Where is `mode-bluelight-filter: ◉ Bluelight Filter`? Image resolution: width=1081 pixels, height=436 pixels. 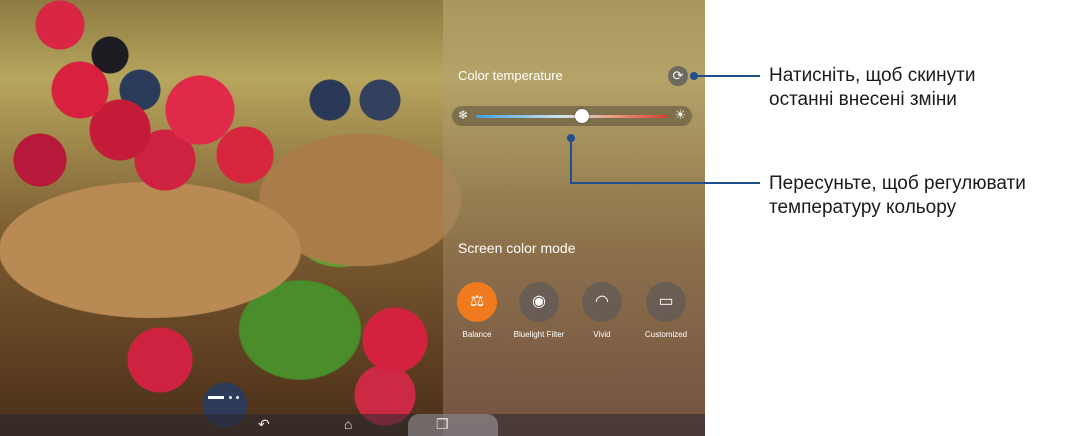 mode-bluelight-filter: ◉ Bluelight Filter is located at coordinates (539, 310).